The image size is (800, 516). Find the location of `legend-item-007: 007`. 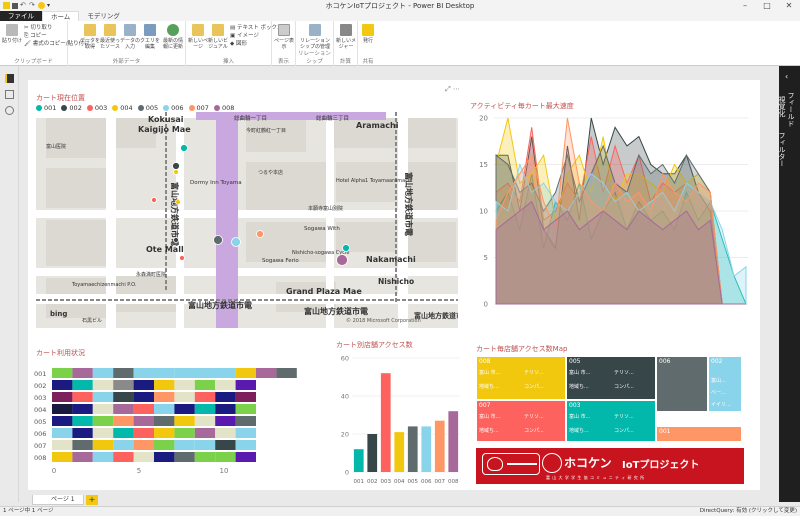

legend-item-007: 007 is located at coordinates (198, 108).